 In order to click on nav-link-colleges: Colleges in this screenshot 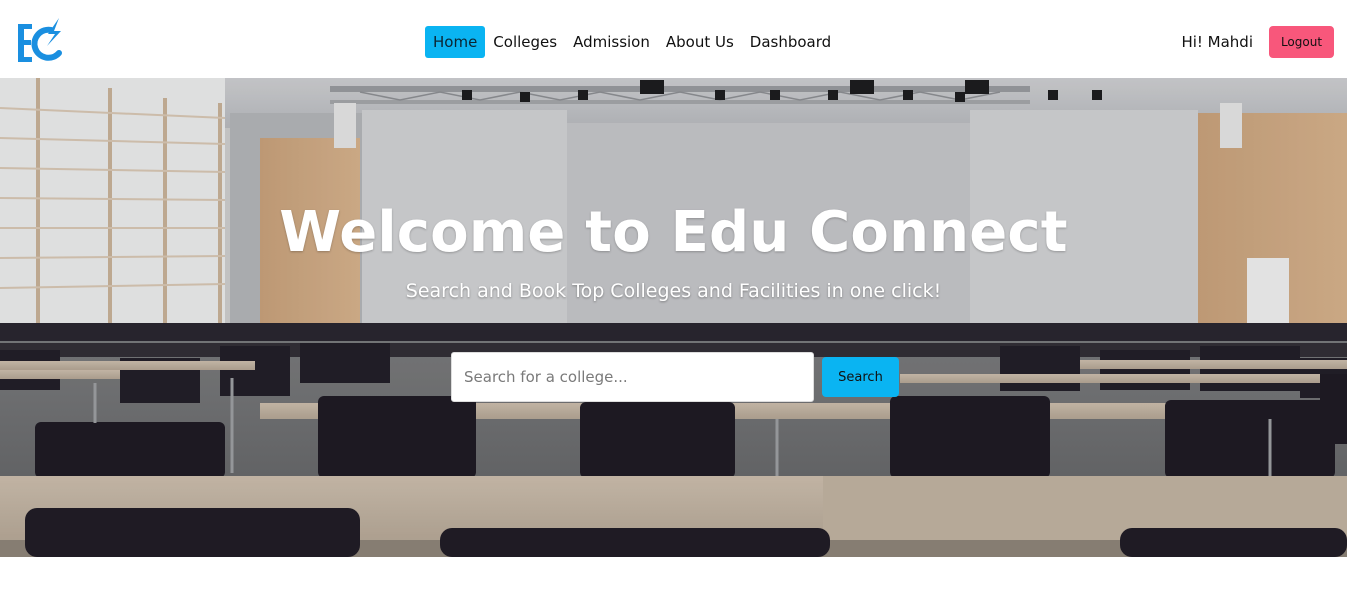, I will do `click(525, 42)`.